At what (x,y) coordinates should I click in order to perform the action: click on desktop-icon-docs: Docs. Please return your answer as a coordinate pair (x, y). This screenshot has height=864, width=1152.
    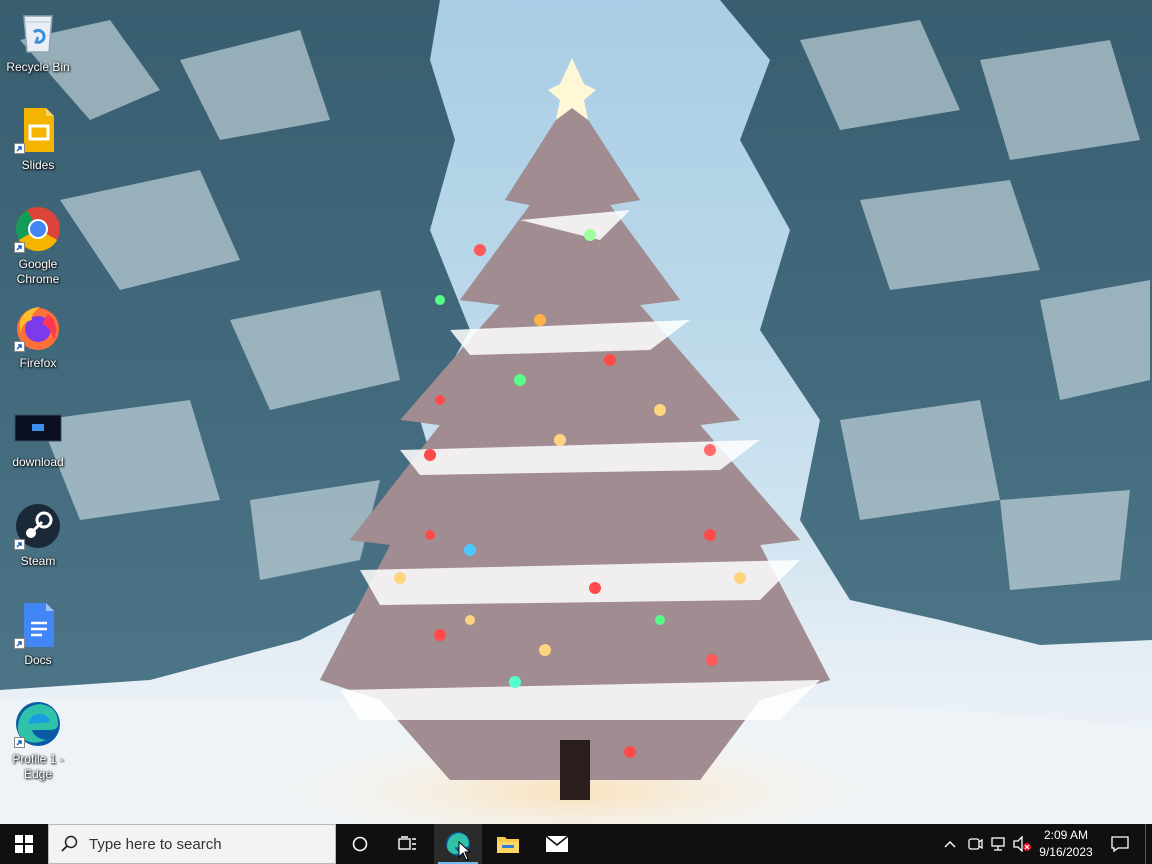
    Looking at the image, I should click on (38, 634).